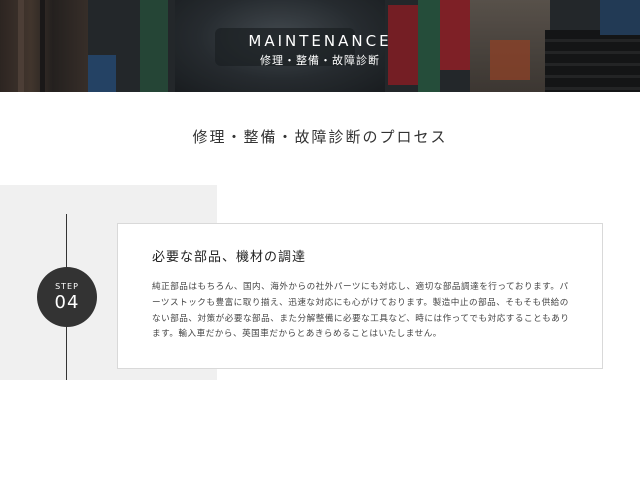 Image resolution: width=640 pixels, height=480 pixels. Describe the element at coordinates (229, 257) in the screenshot. I see `step-title: 必要な部品、機材の調達` at that location.